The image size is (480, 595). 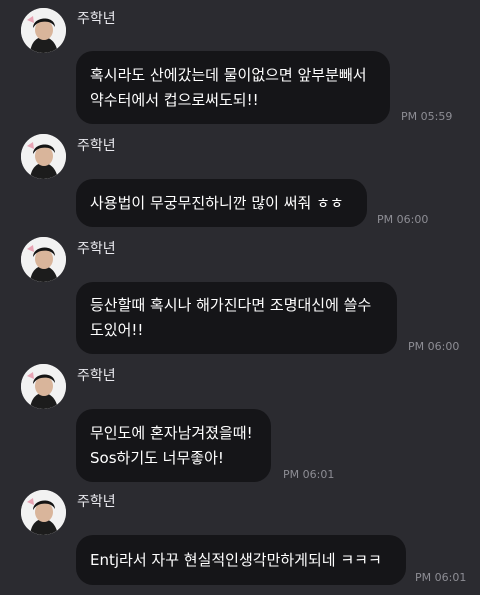 I want to click on message-timestamp: PM 05:59, so click(x=427, y=116).